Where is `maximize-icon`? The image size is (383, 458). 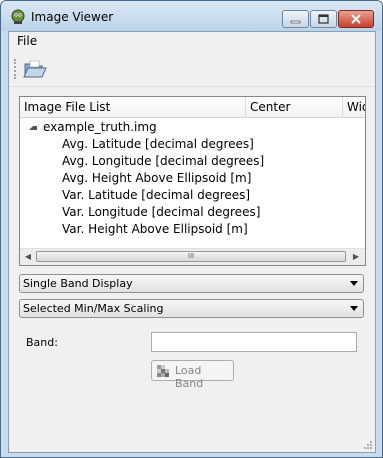
maximize-icon is located at coordinates (323, 19).